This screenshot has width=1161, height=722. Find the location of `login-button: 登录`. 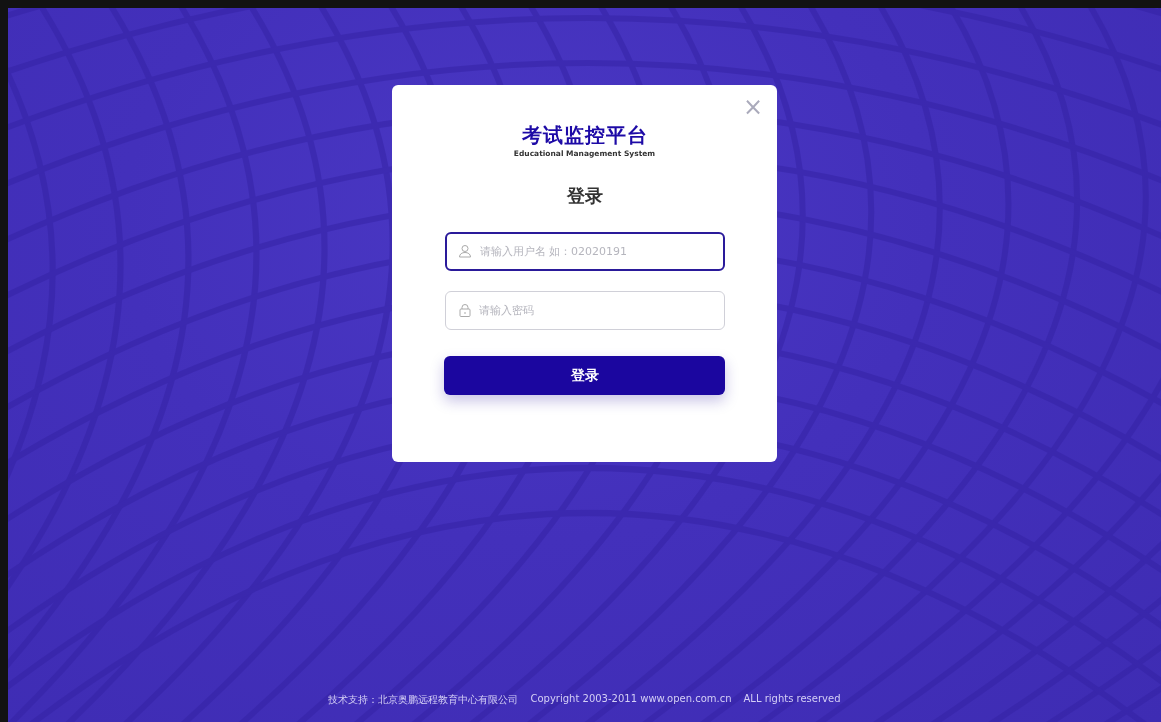

login-button: 登录 is located at coordinates (584, 375).